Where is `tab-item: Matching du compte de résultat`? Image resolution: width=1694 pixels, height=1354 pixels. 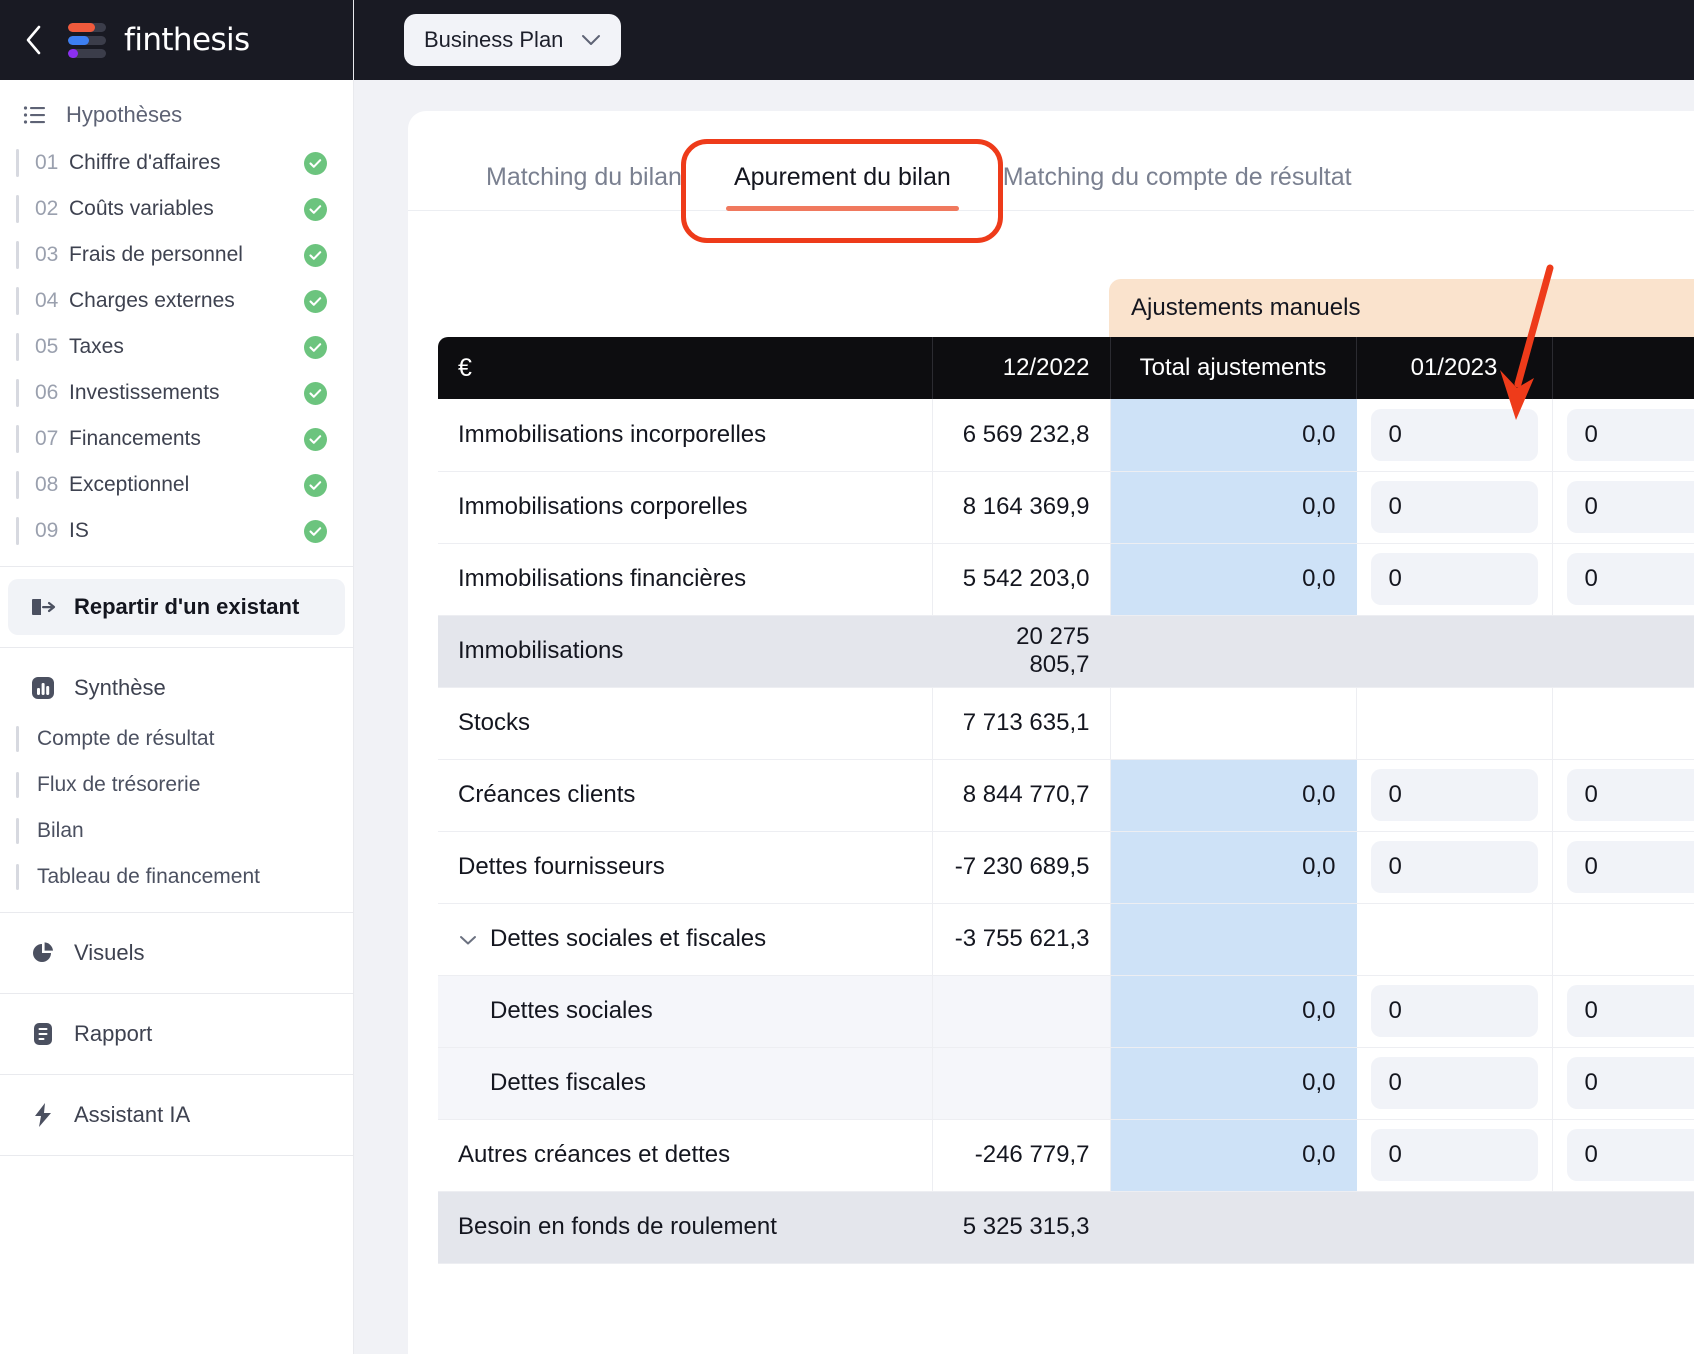
tab-item: Matching du compte de résultat is located at coordinates (1177, 181).